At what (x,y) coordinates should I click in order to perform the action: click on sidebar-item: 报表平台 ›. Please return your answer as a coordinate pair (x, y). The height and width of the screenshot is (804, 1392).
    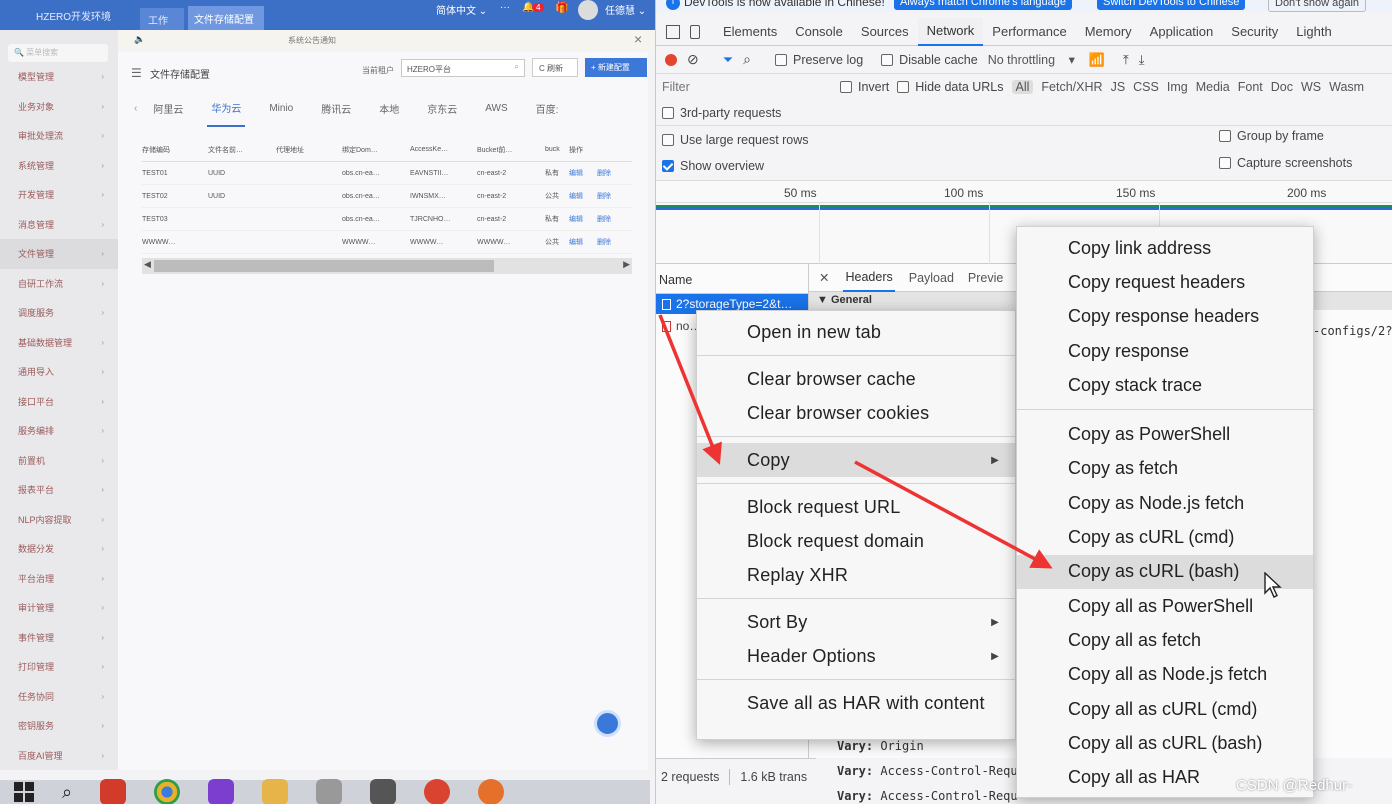
    Looking at the image, I should click on (59, 490).